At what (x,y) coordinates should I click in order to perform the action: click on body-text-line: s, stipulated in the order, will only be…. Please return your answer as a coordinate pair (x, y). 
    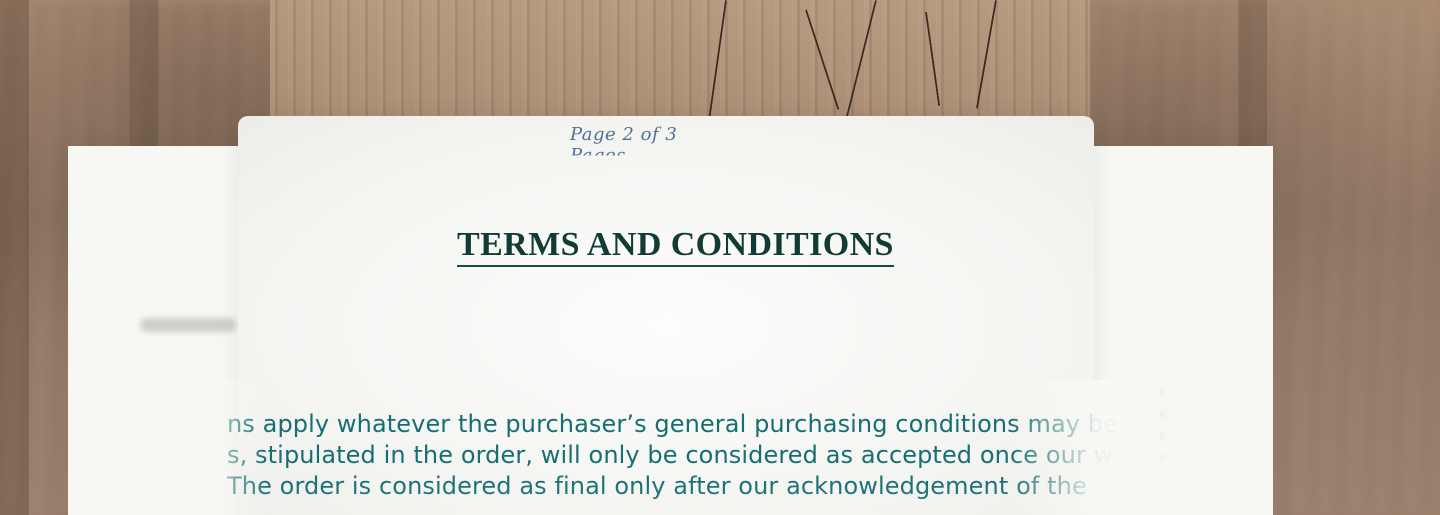
    Looking at the image, I should click on (670, 455).